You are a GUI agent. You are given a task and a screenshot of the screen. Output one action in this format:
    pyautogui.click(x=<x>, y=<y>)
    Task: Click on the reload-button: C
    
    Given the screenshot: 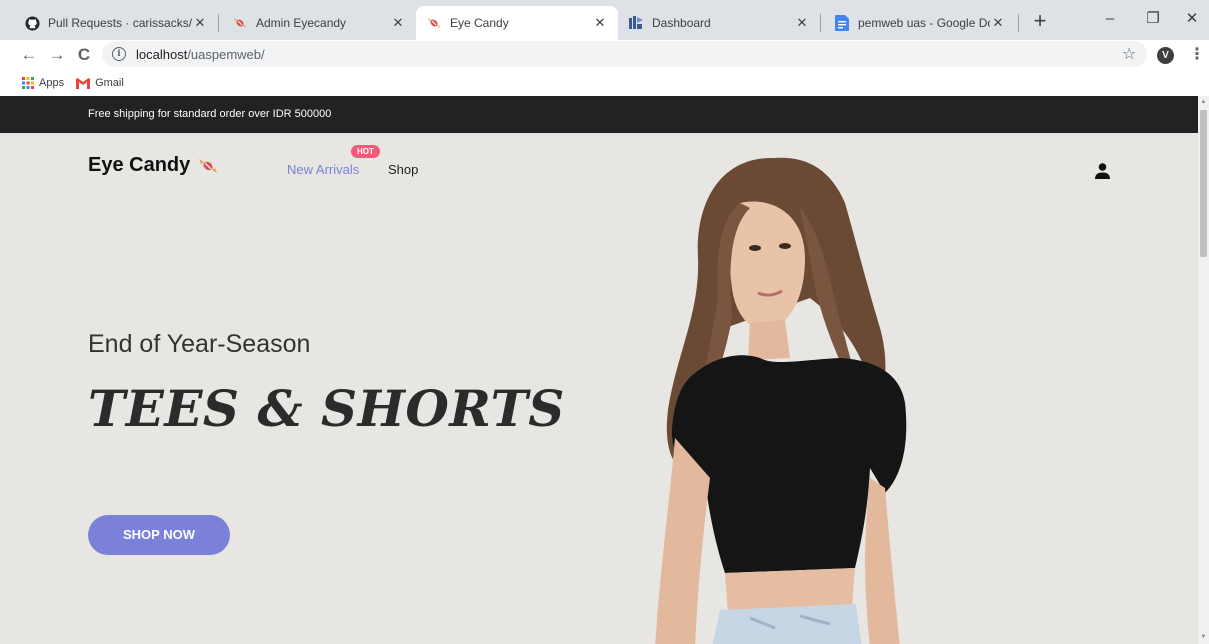 What is the action you would take?
    pyautogui.click(x=84, y=55)
    